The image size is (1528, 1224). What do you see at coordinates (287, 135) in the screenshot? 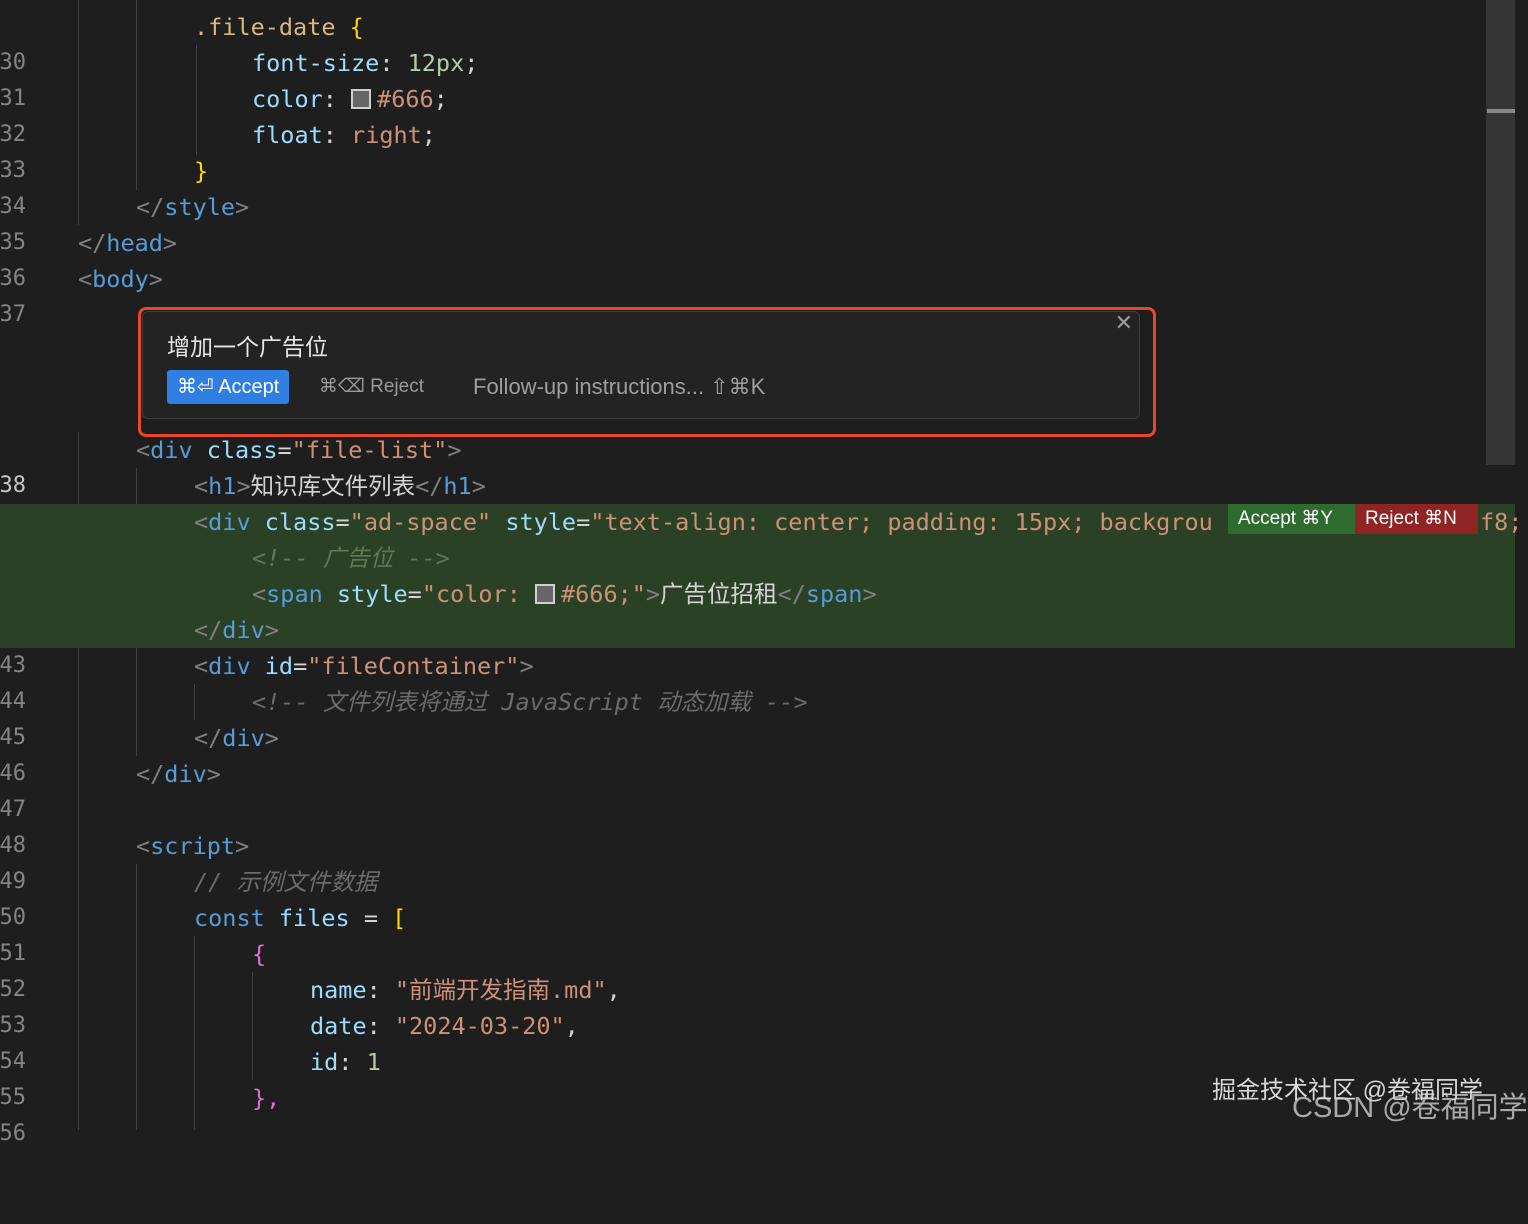
I see `css-property: float` at bounding box center [287, 135].